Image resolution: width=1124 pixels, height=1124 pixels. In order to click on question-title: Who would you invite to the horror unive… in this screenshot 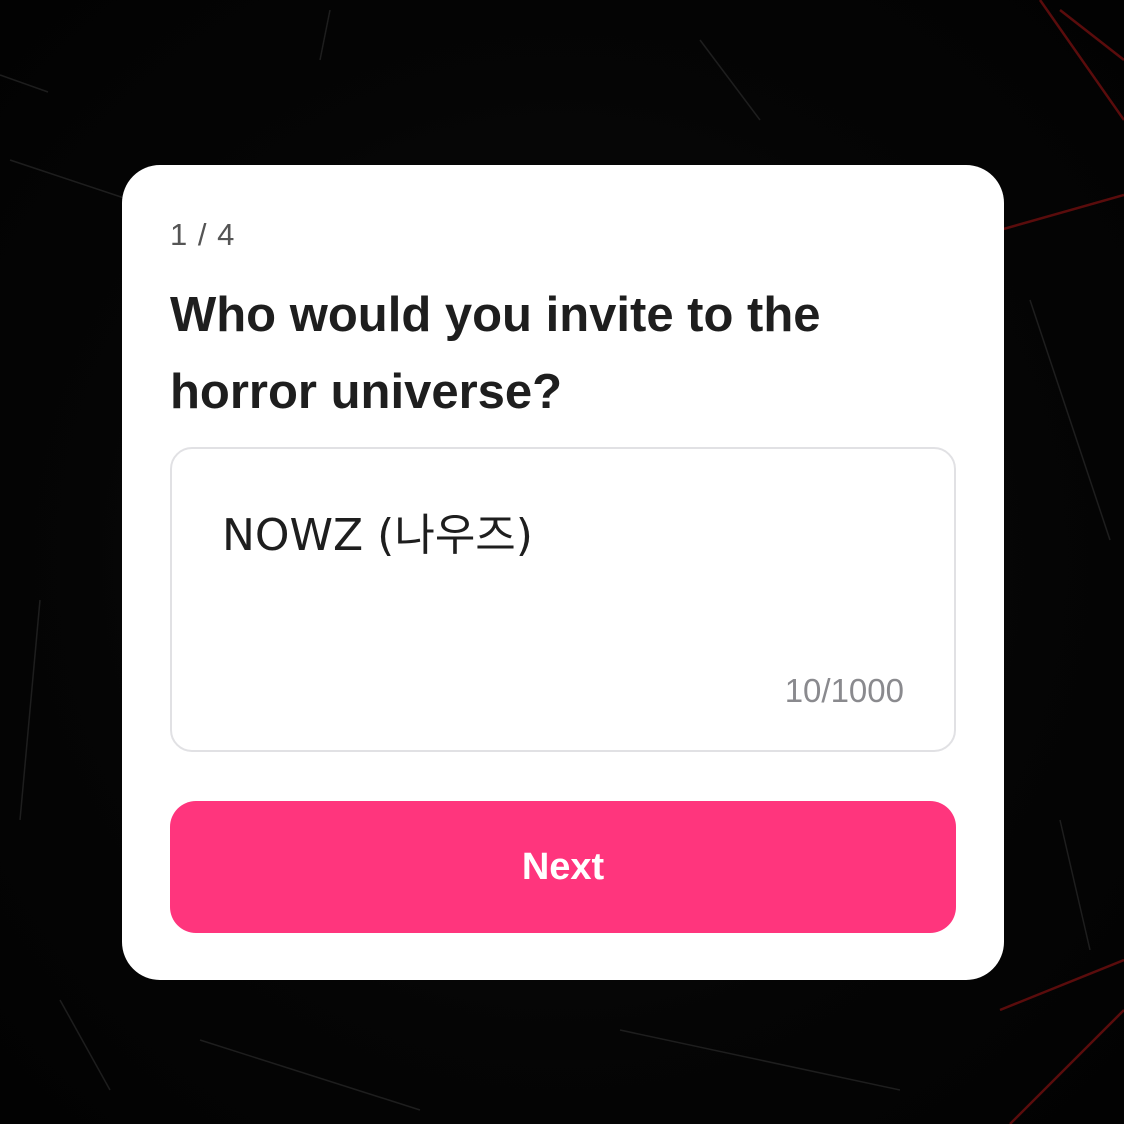, I will do `click(495, 353)`.